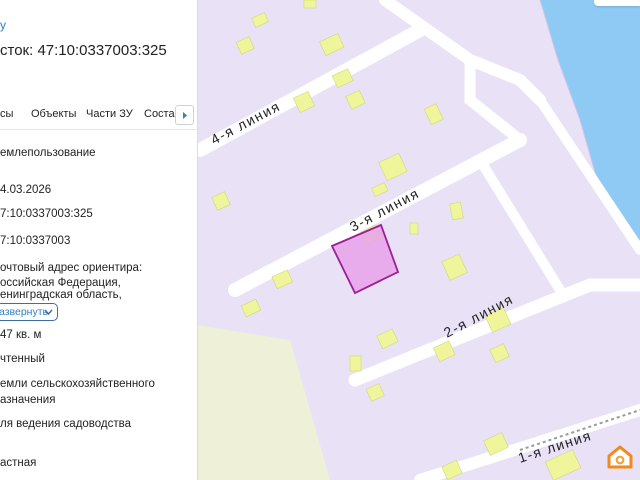 The height and width of the screenshot is (480, 640). Describe the element at coordinates (77, 384) in the screenshot. I see `field-category-line-1: емли сельскохозяйственного` at that location.